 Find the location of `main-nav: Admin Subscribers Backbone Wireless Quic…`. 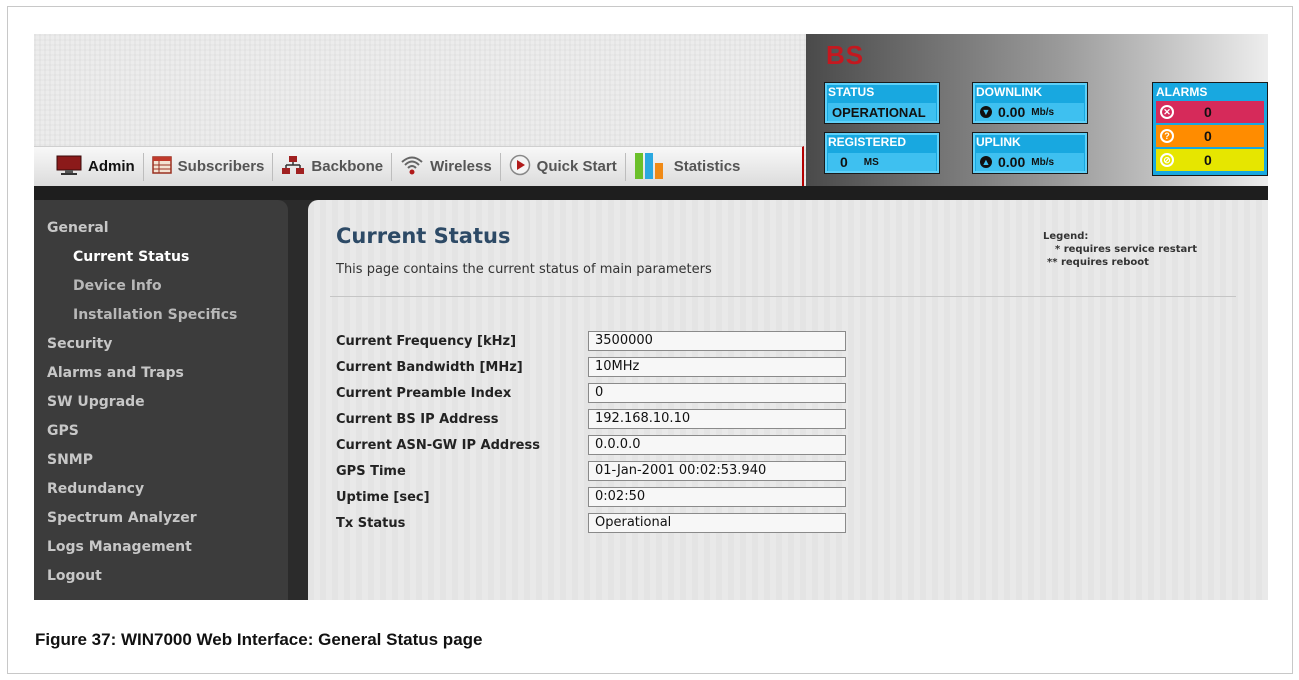

main-nav: Admin Subscribers Backbone Wireless Quic… is located at coordinates (419, 166).